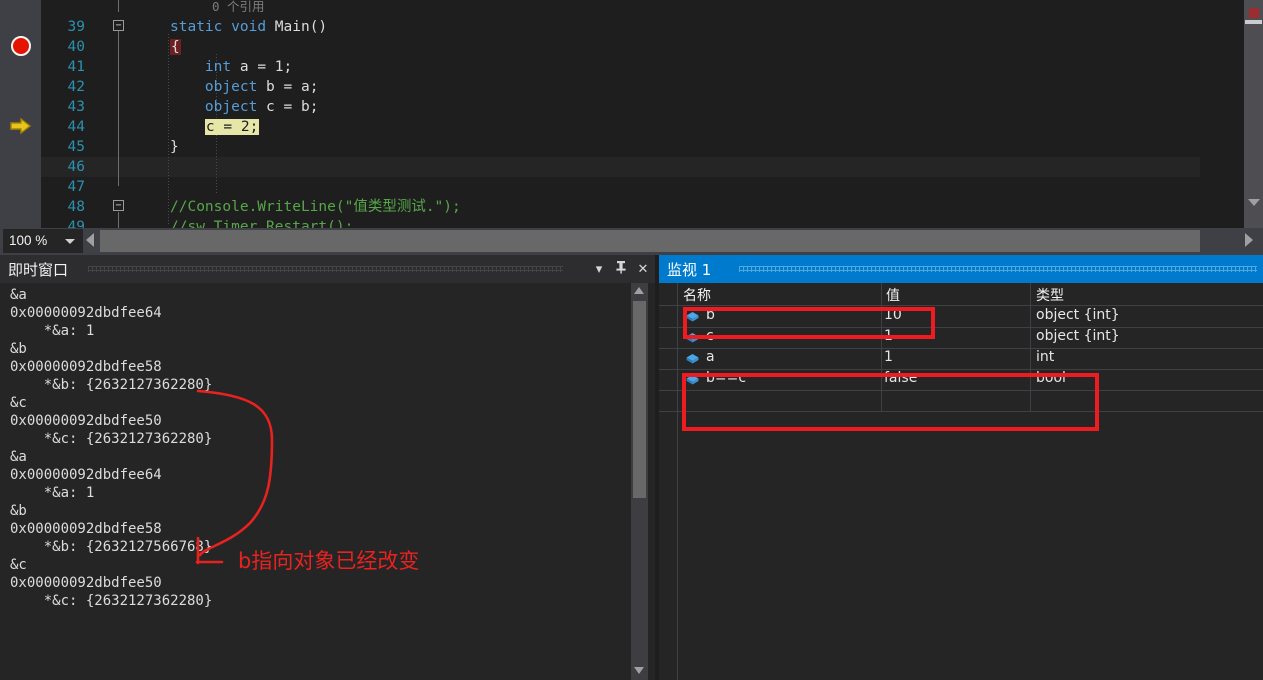  I want to click on editor-indicator-margin, so click(20, 114).